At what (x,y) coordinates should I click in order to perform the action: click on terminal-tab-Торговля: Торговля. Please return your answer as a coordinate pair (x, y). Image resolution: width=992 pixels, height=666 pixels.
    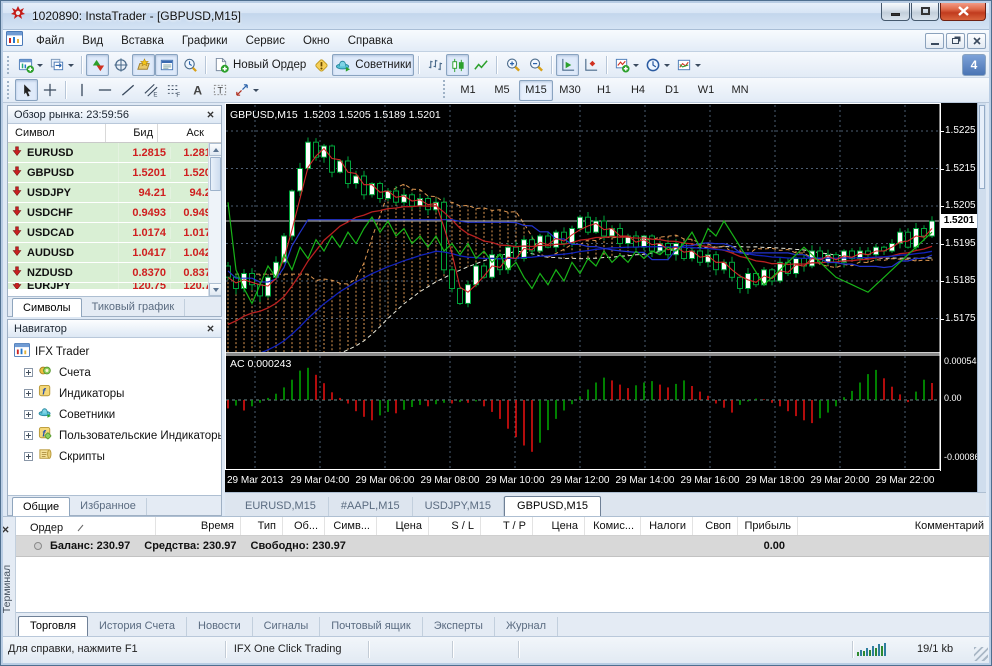
    Looking at the image, I should click on (53, 626).